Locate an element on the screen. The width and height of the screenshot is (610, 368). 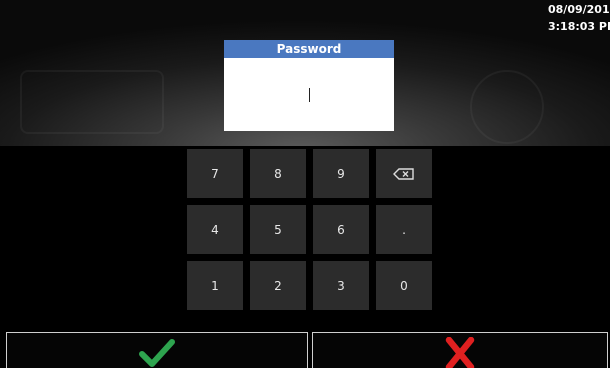
time-text: 3:18:03 PM is located at coordinates (579, 26).